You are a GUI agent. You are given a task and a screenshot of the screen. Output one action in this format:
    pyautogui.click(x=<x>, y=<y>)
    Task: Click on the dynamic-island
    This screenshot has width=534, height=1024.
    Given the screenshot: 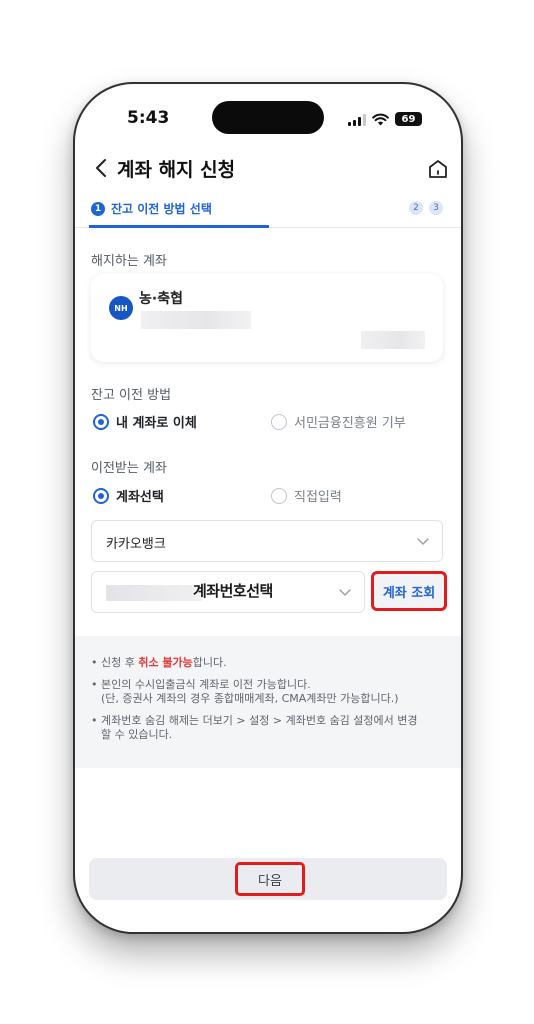 What is the action you would take?
    pyautogui.click(x=268, y=117)
    